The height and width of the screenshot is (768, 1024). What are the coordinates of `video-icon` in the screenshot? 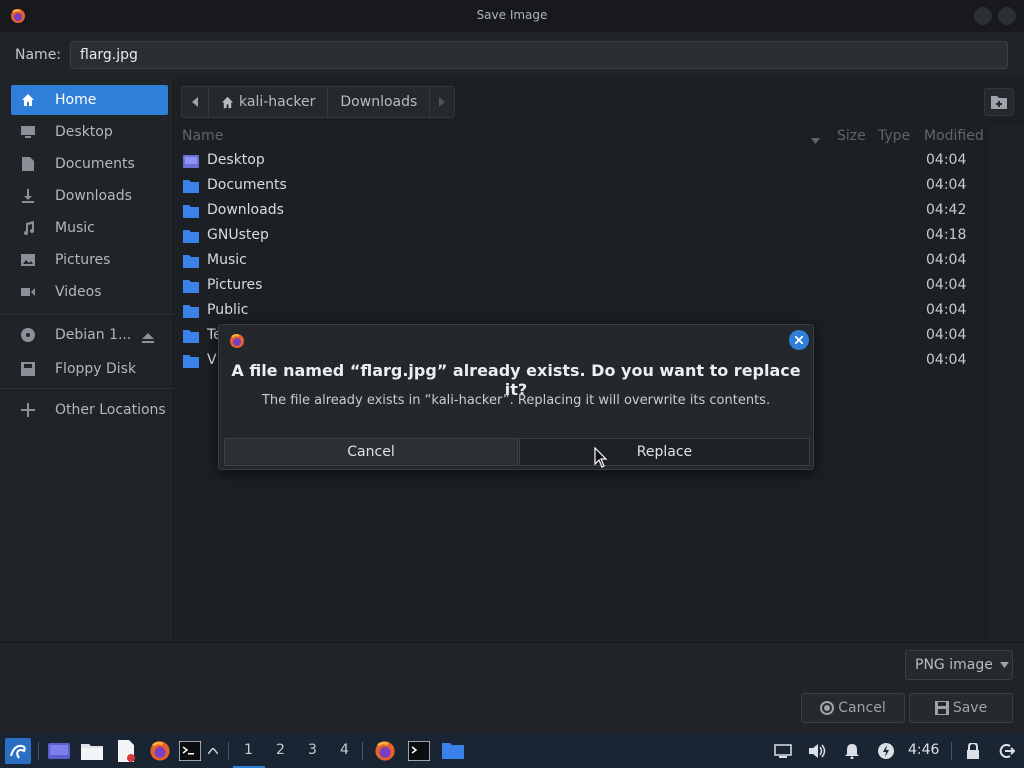 It's located at (28, 292).